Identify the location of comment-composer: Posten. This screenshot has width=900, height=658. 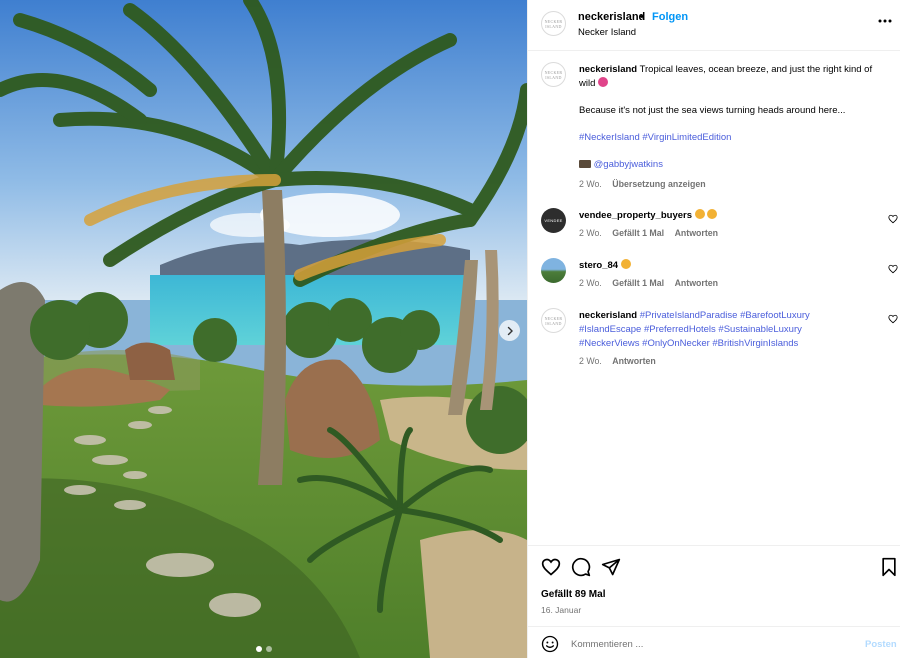
(714, 642).